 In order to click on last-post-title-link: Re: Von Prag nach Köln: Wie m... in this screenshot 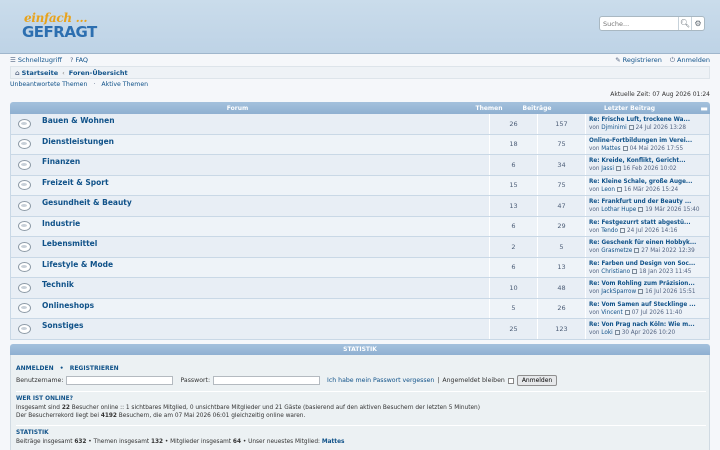, I will do `click(642, 325)`.